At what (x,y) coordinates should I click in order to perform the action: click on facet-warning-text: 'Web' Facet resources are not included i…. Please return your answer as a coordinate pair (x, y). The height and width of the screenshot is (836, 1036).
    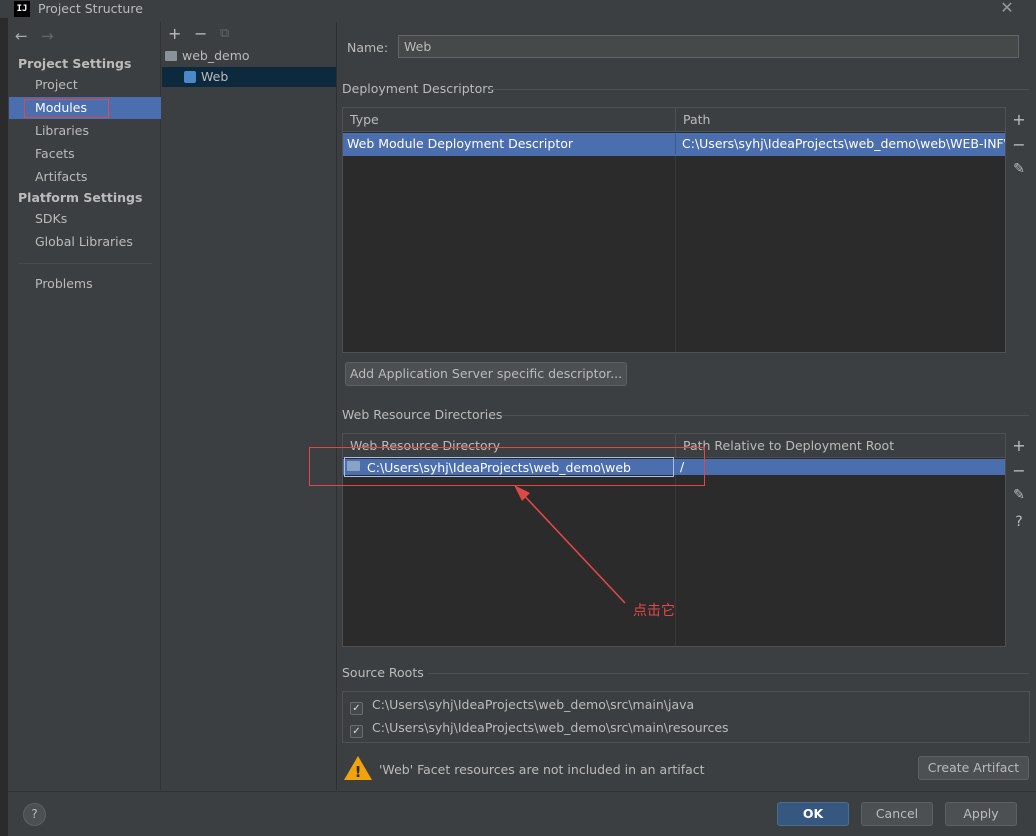
    Looking at the image, I should click on (542, 769).